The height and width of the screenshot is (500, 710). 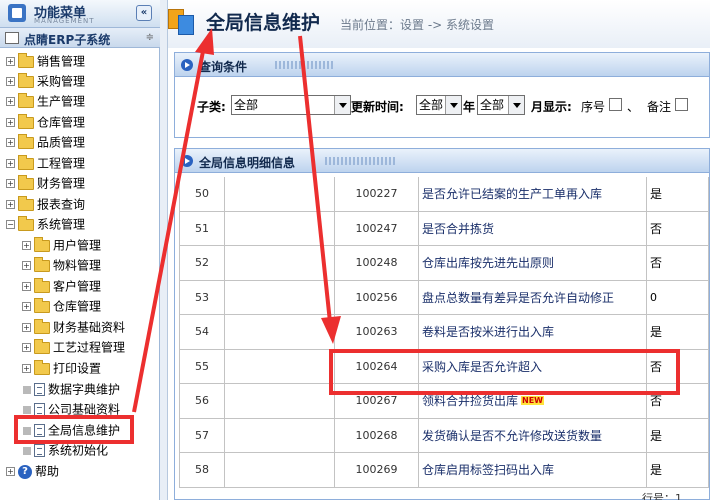 I want to click on header-hatch, so click(x=361, y=161).